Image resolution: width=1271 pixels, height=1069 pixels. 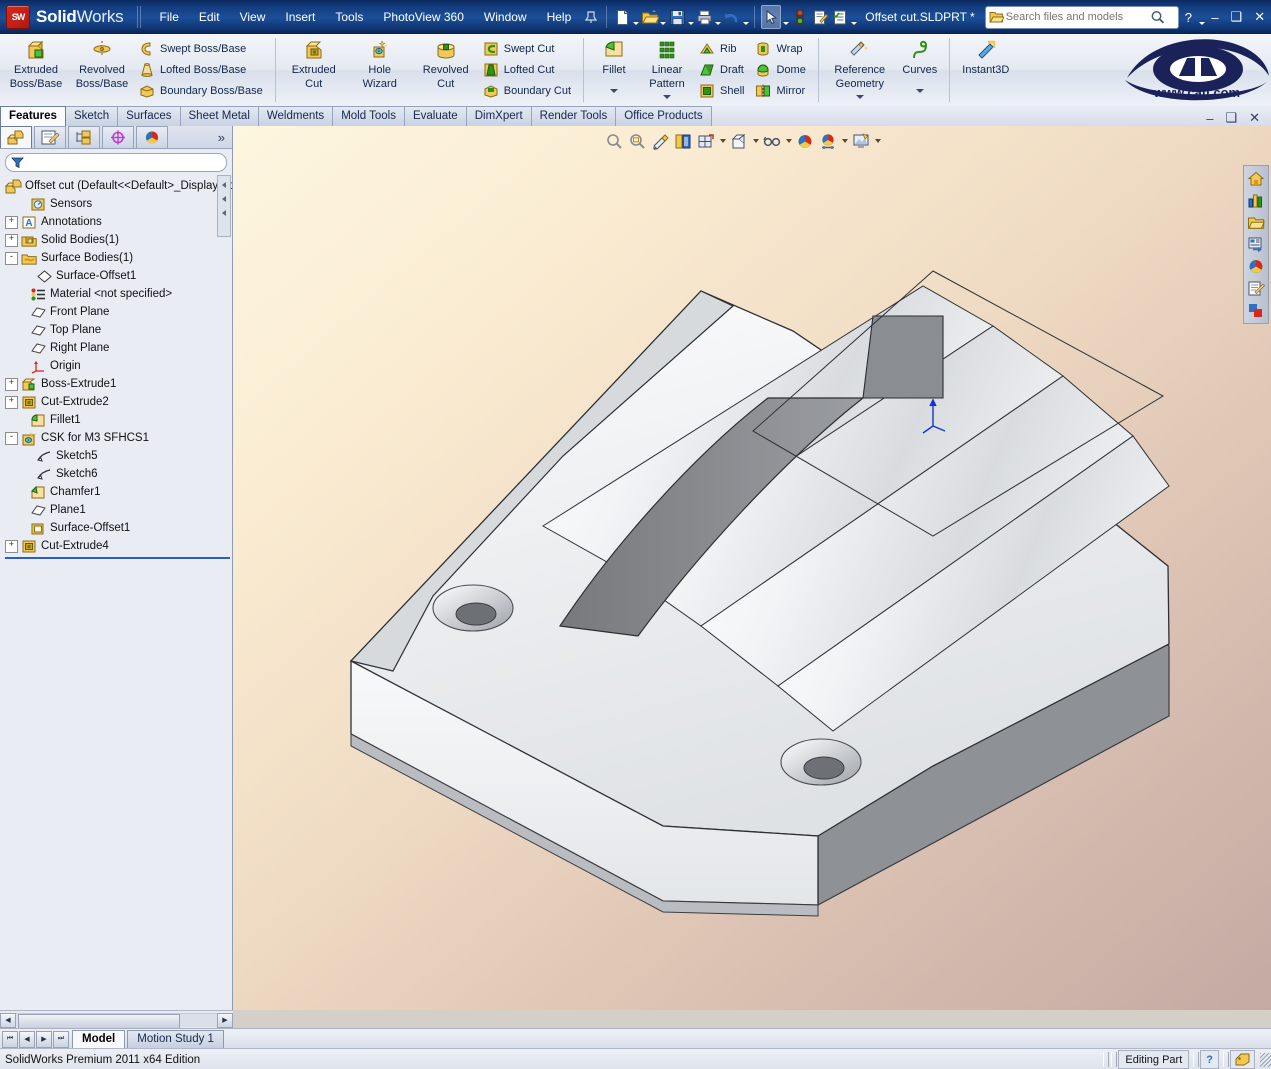 I want to click on menu-item-help: Help, so click(x=559, y=17).